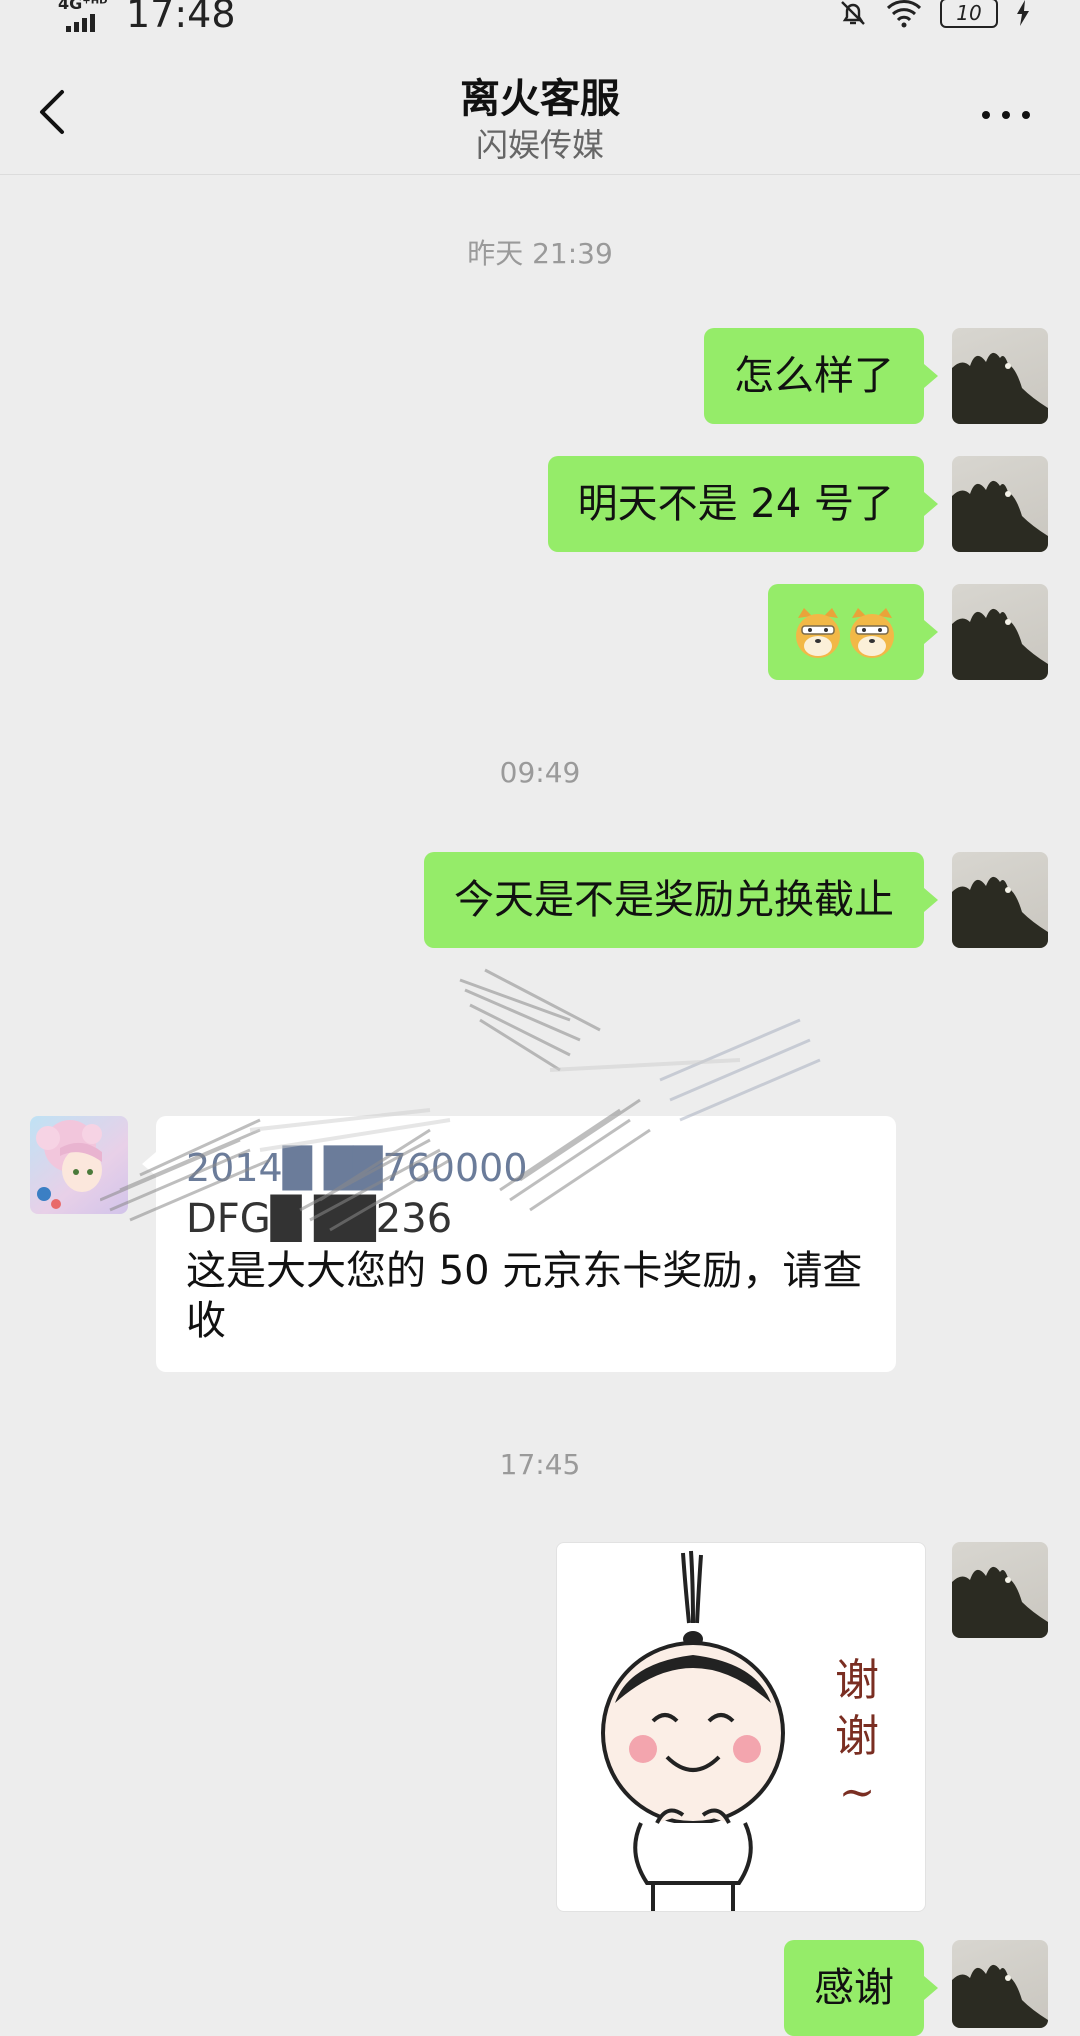  What do you see at coordinates (540, 99) in the screenshot?
I see `chat-title: 离火客服` at bounding box center [540, 99].